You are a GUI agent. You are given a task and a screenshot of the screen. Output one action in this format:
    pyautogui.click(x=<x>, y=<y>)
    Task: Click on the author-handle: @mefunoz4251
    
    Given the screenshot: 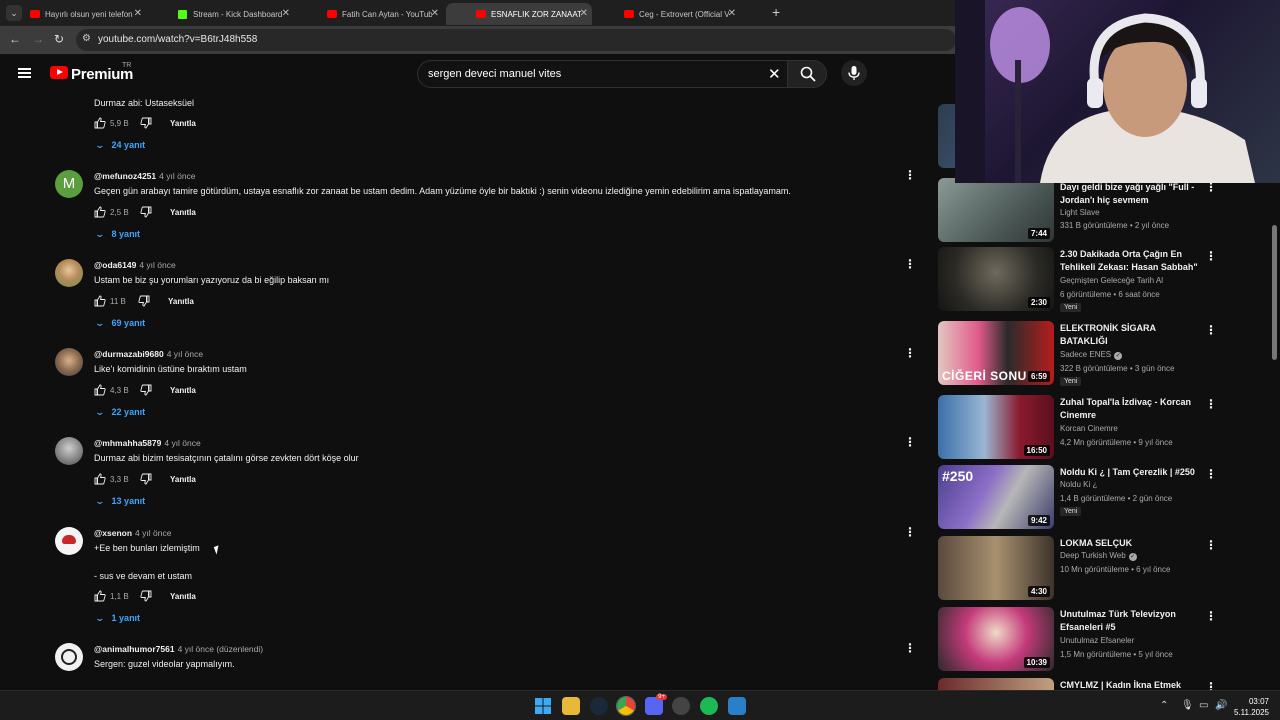 What is the action you would take?
    pyautogui.click(x=125, y=176)
    